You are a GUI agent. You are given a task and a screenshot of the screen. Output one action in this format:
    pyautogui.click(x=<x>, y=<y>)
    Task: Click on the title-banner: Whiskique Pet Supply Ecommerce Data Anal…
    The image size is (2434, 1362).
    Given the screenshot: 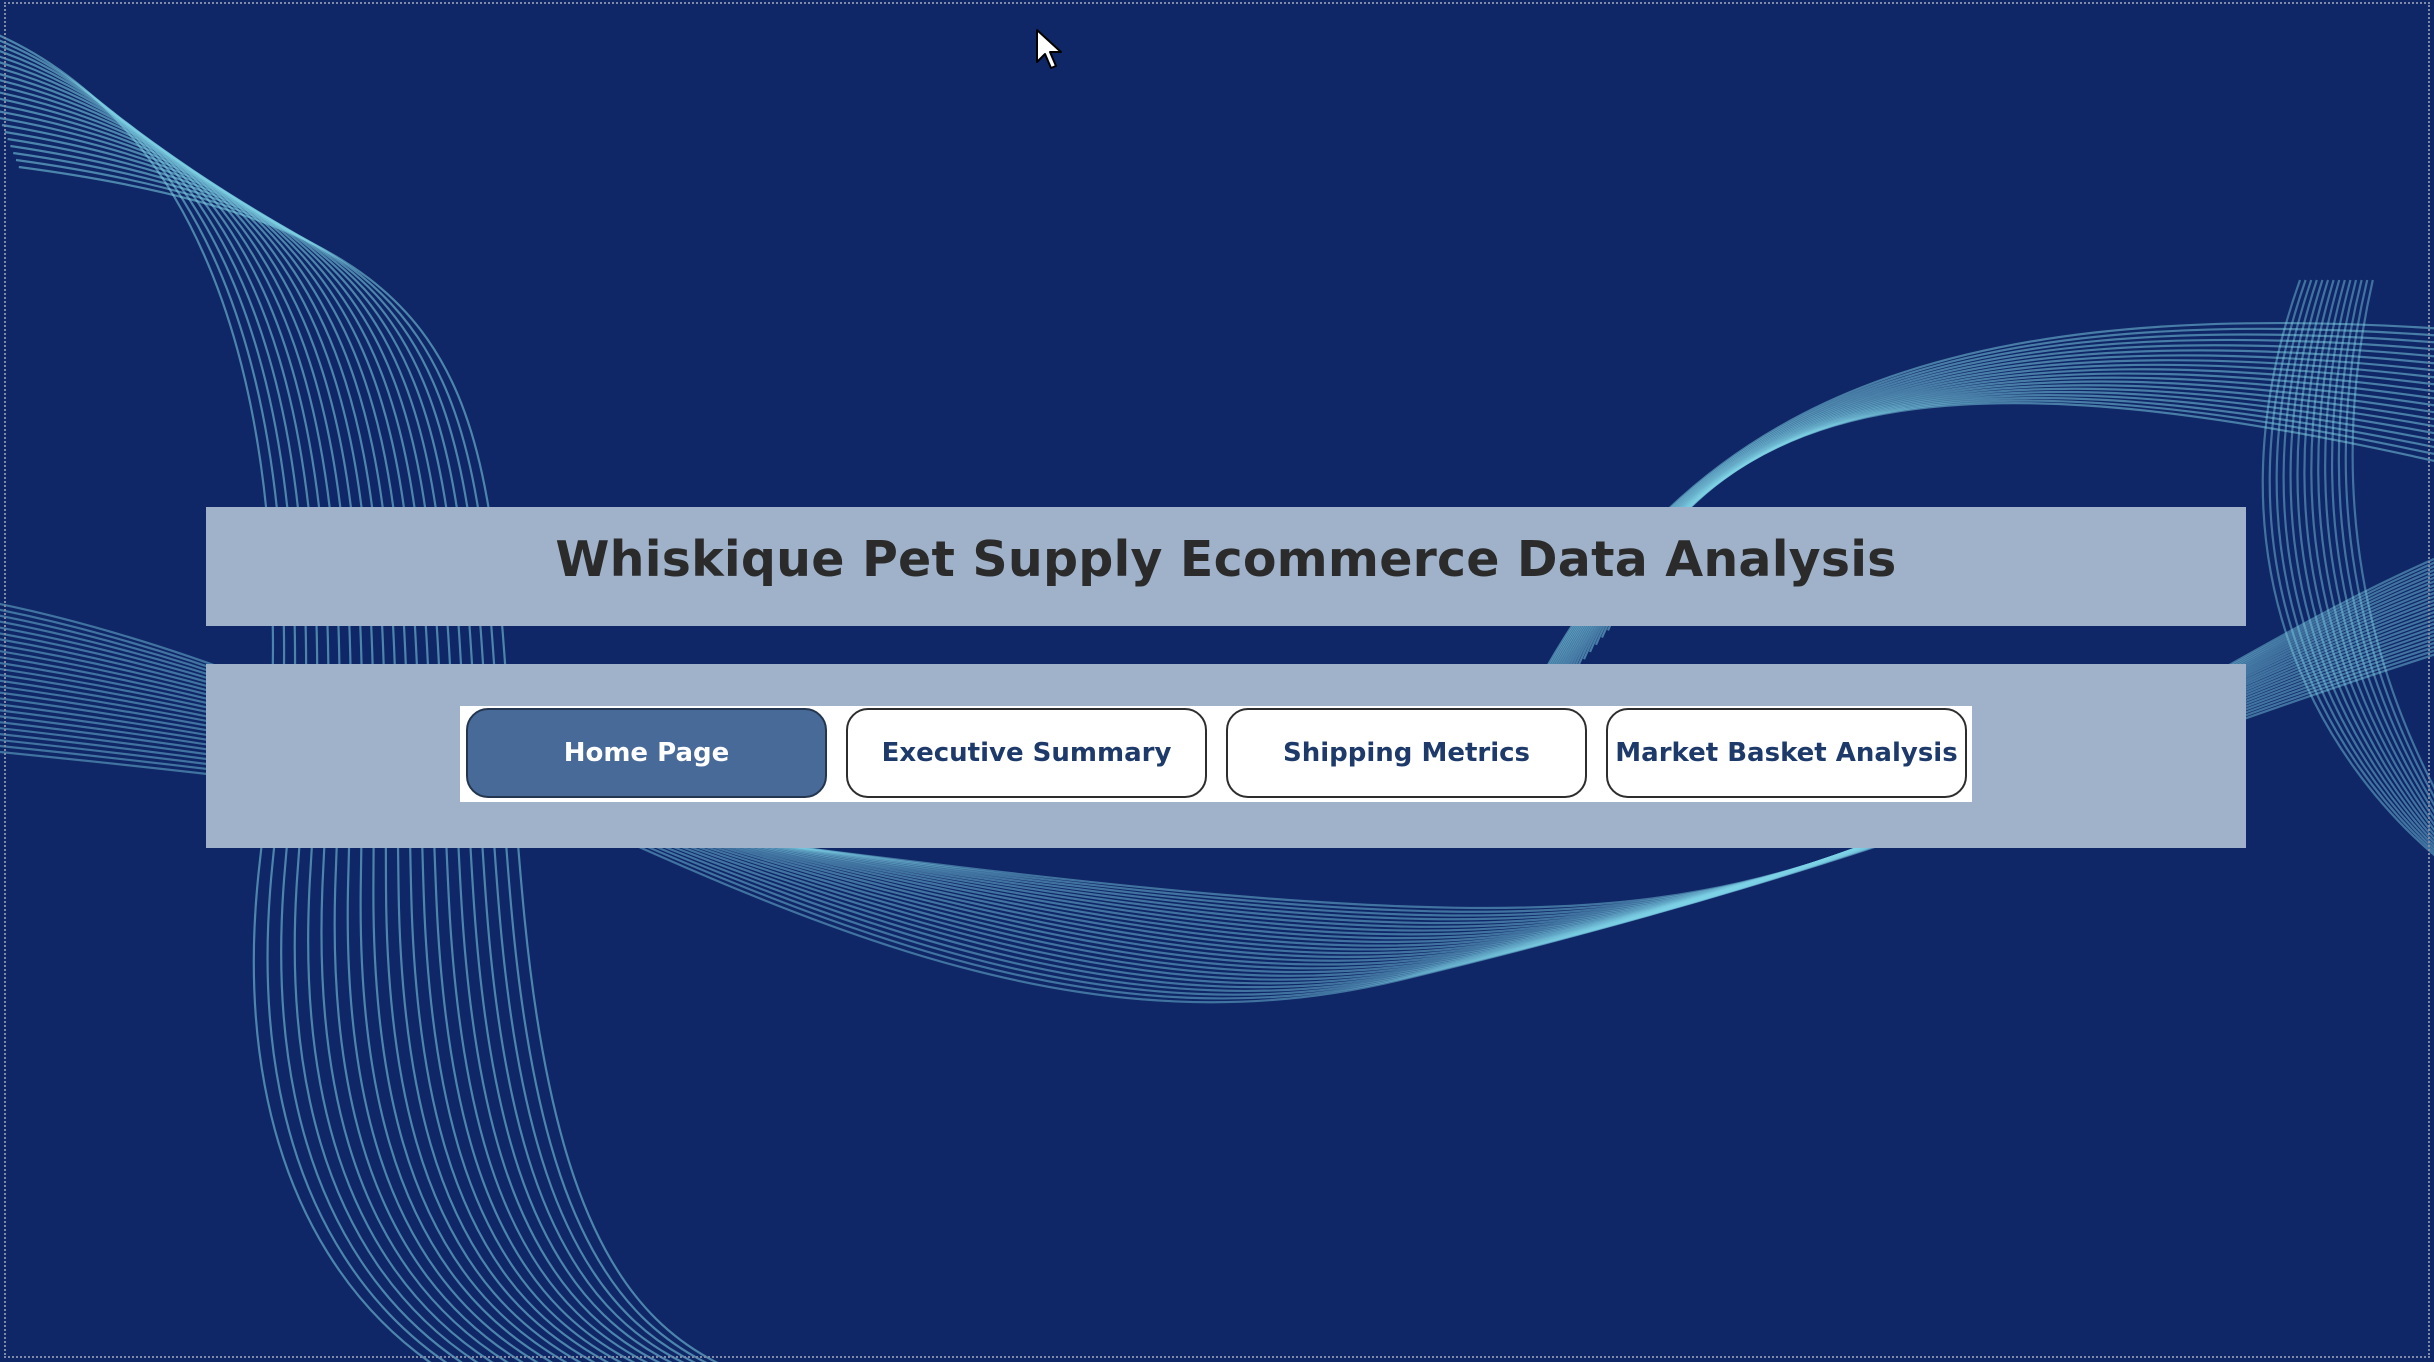 What is the action you would take?
    pyautogui.click(x=1226, y=566)
    